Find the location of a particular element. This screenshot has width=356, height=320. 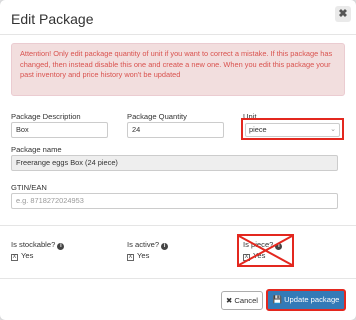

package-quantity-input: 24 is located at coordinates (175, 130).